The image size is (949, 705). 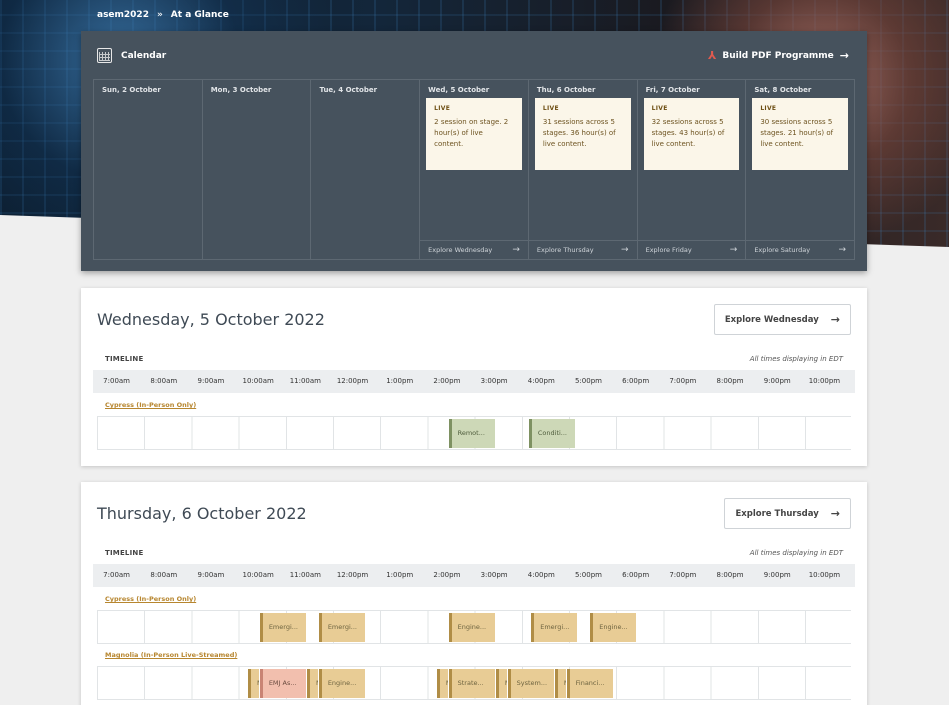 What do you see at coordinates (460, 250) in the screenshot?
I see `explore-link-label: Explore Wednesday` at bounding box center [460, 250].